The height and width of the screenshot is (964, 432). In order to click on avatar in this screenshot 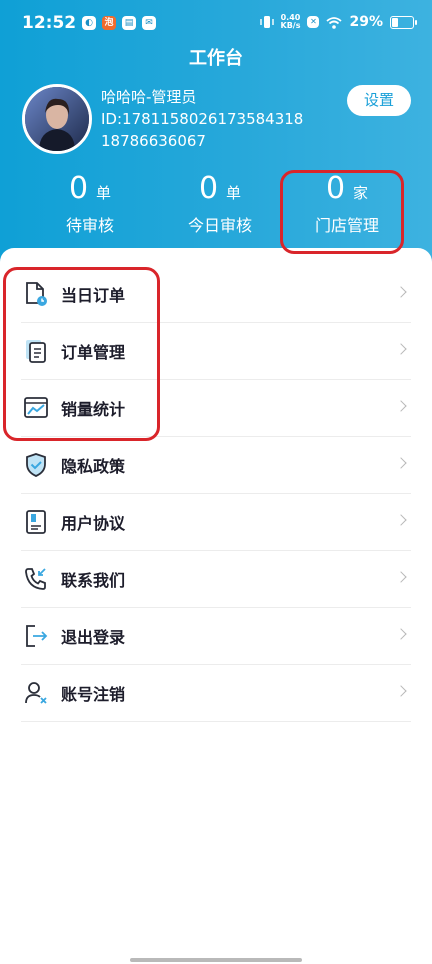, I will do `click(57, 119)`.